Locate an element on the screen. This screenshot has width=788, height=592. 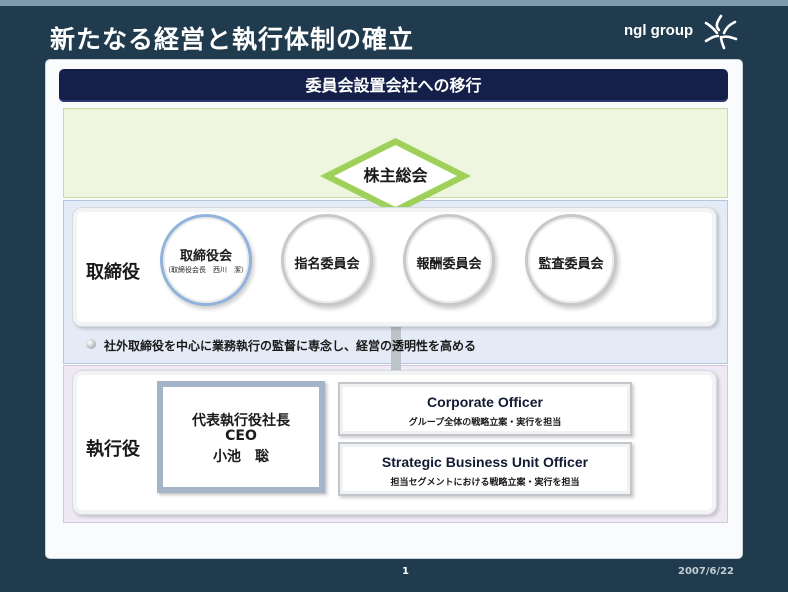
shareholders-meeting: 株主総会 is located at coordinates (395, 176).